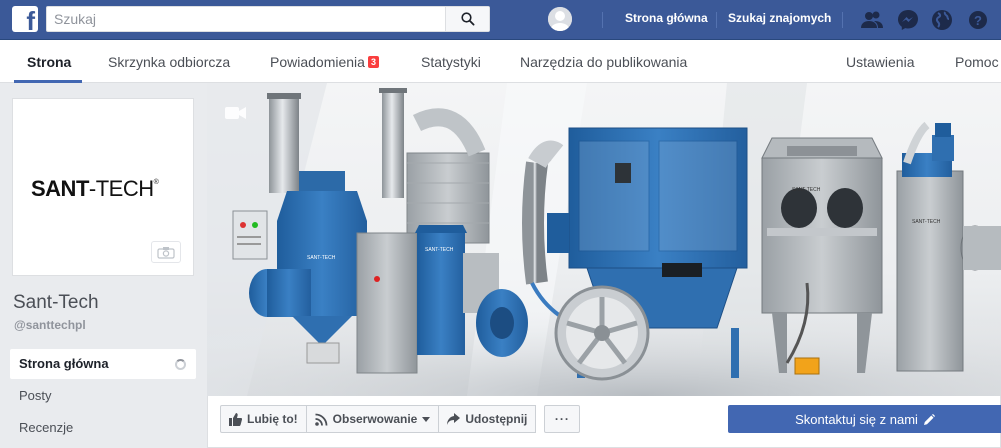 The height and width of the screenshot is (448, 1001). I want to click on sidebar-item-label: Strona główna, so click(64, 363).